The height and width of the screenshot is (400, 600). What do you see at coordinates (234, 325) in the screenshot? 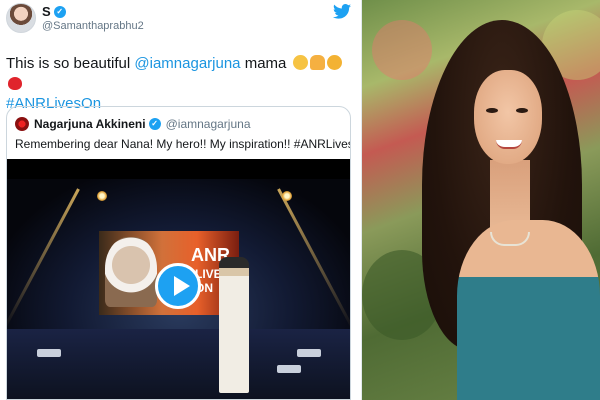
I see `stage-person` at bounding box center [234, 325].